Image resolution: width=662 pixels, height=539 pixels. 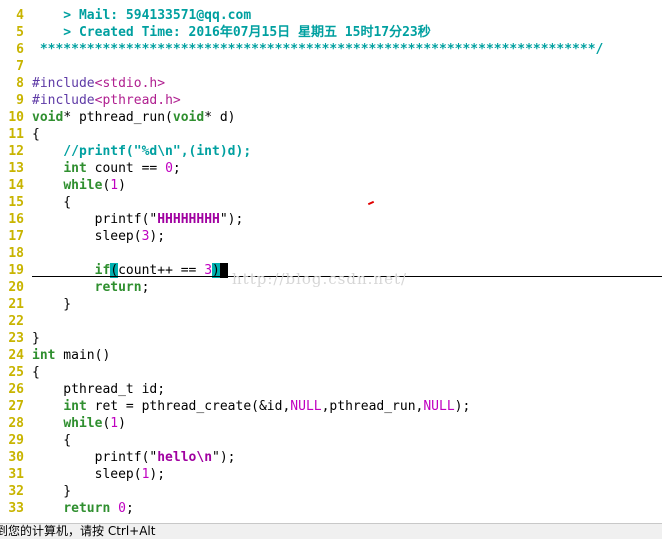 I want to click on line-code: void* pthread_run(void* d), so click(x=134, y=117).